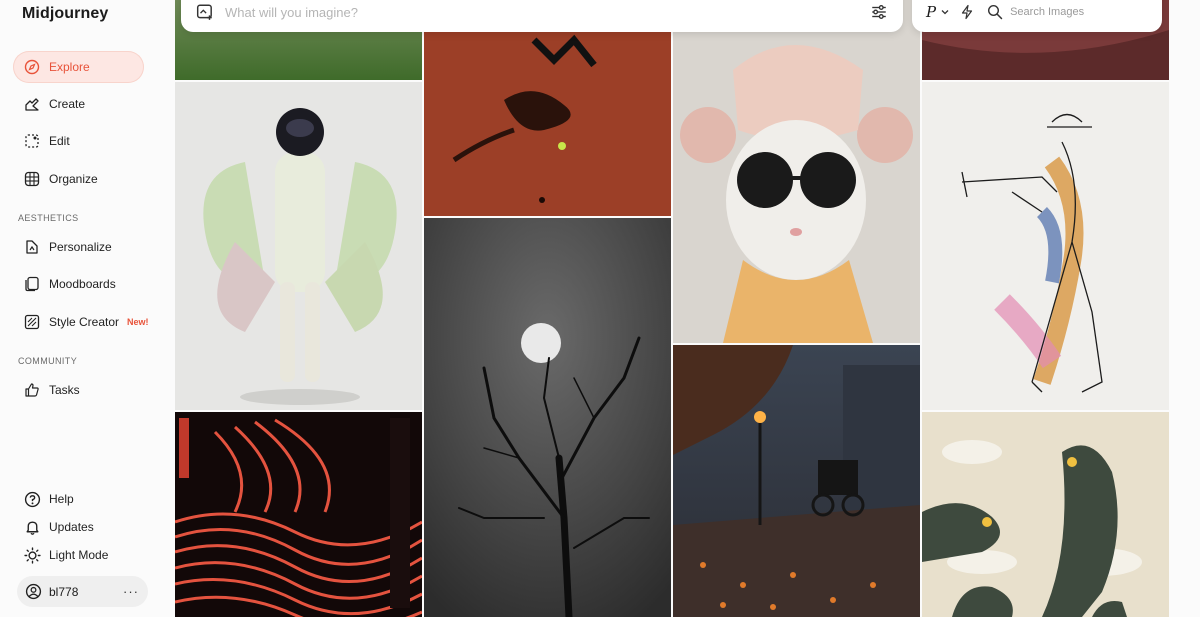 The width and height of the screenshot is (1200, 617). Describe the element at coordinates (32, 527) in the screenshot. I see `bell-icon` at that location.